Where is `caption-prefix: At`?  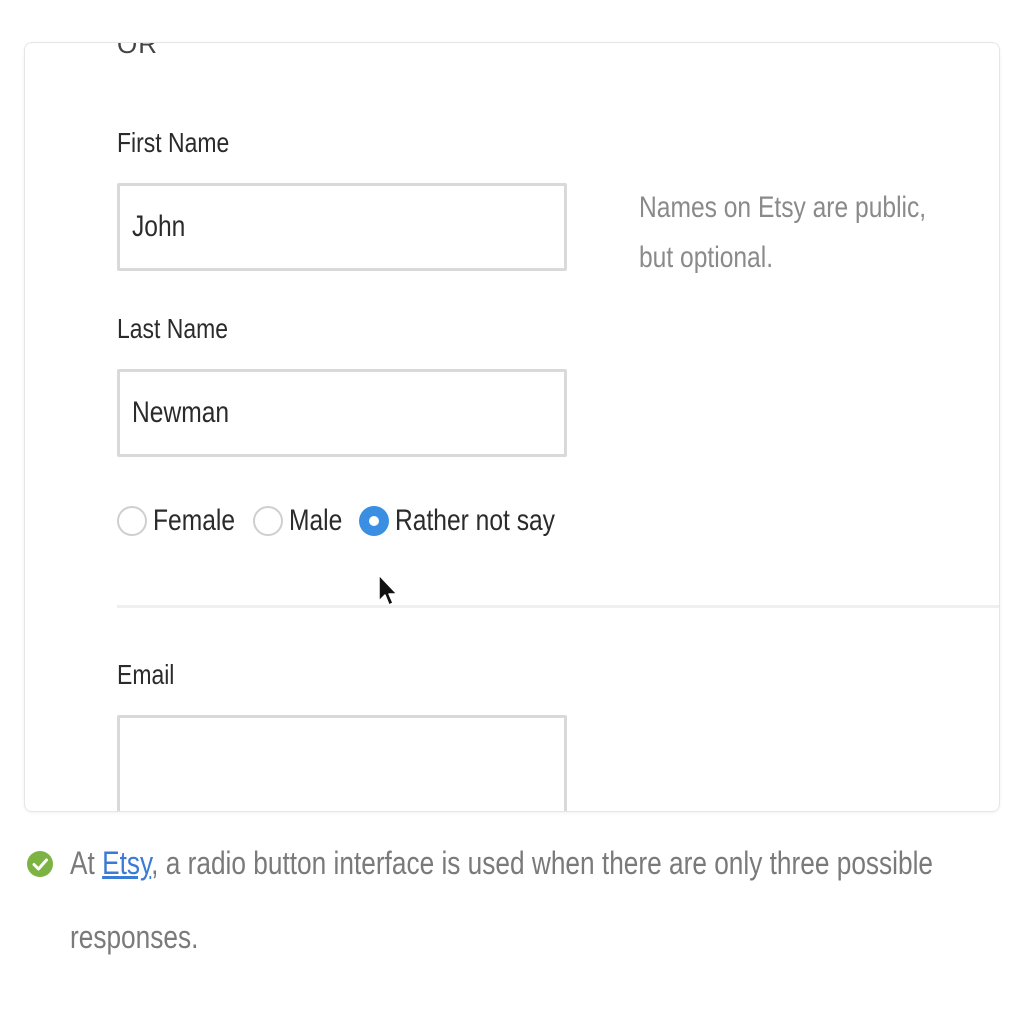 caption-prefix: At is located at coordinates (86, 863).